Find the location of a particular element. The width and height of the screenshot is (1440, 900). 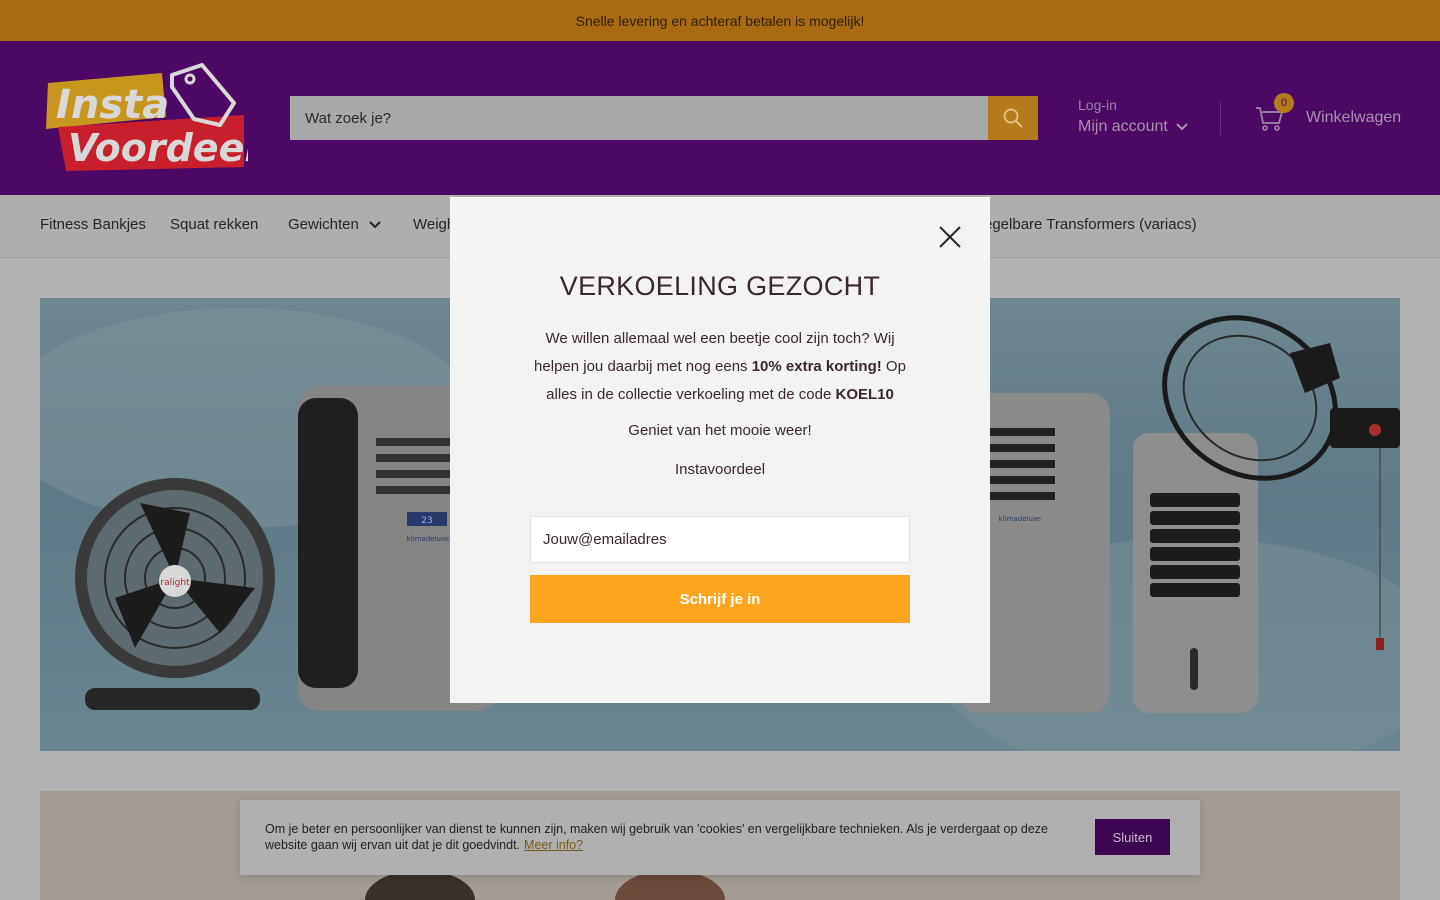

cart-link: 0 Winkelwagen is located at coordinates (1328, 113).